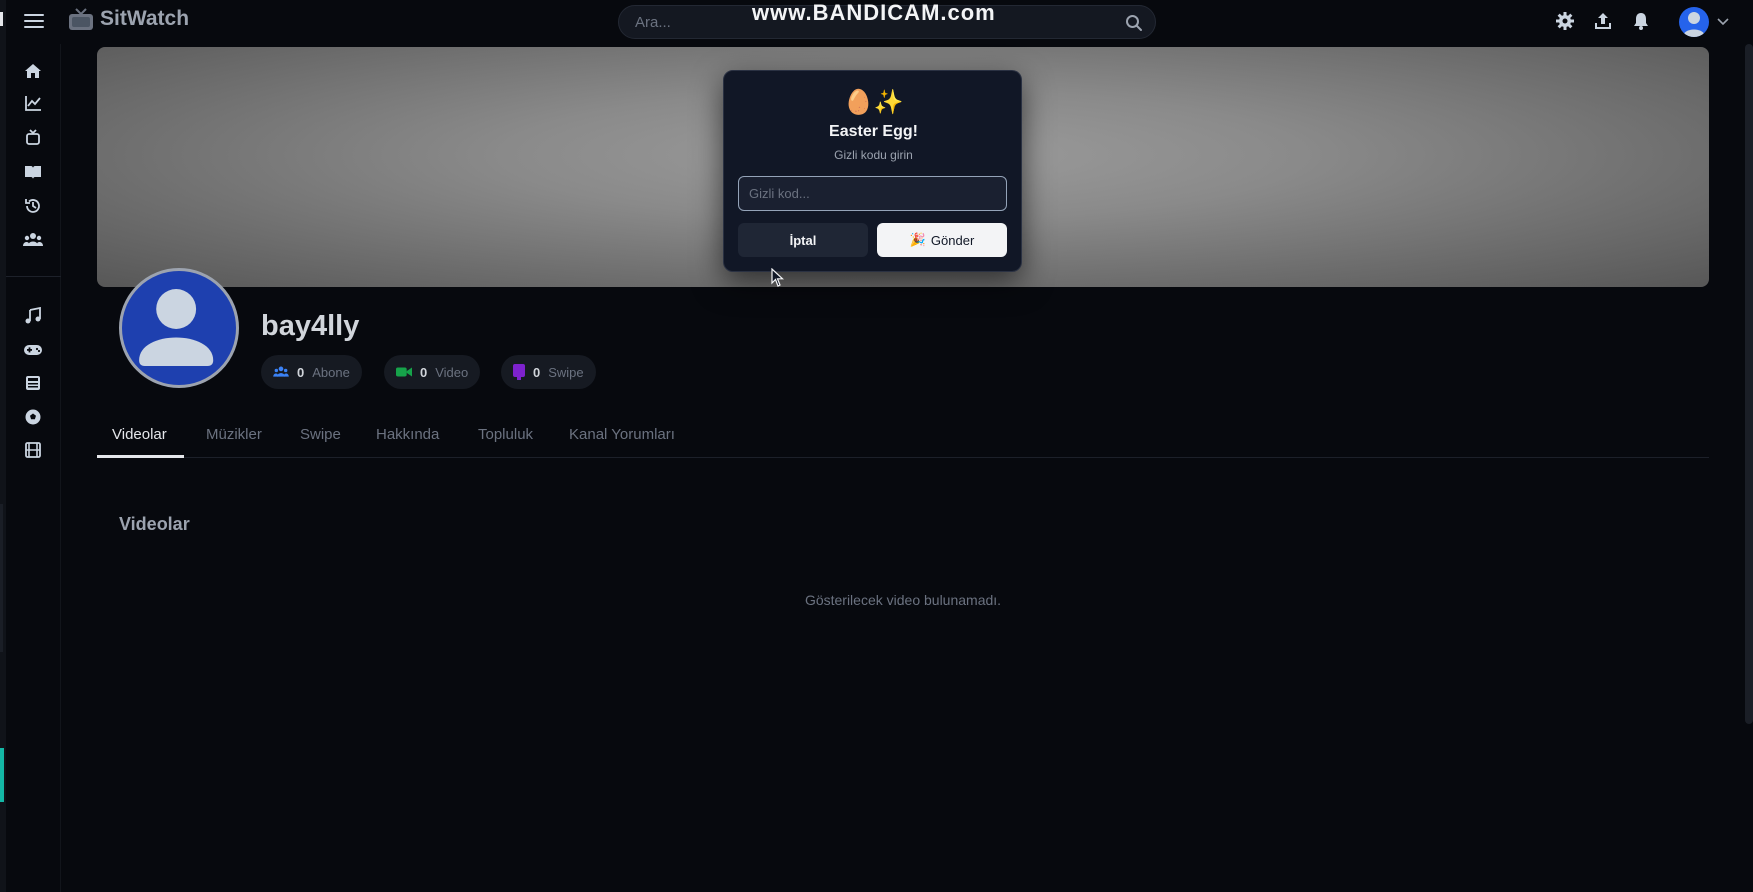  Describe the element at coordinates (1749, 384) in the screenshot. I see `page-scrollbar` at that location.